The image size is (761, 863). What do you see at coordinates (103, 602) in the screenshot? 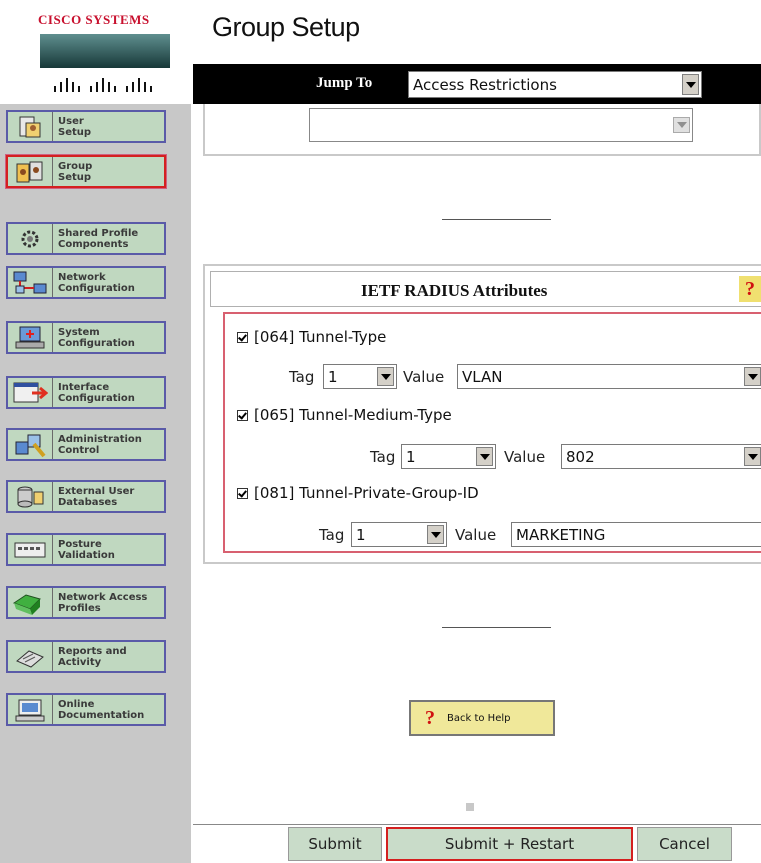
I see `nav-label: Network Access Profiles` at bounding box center [103, 602].